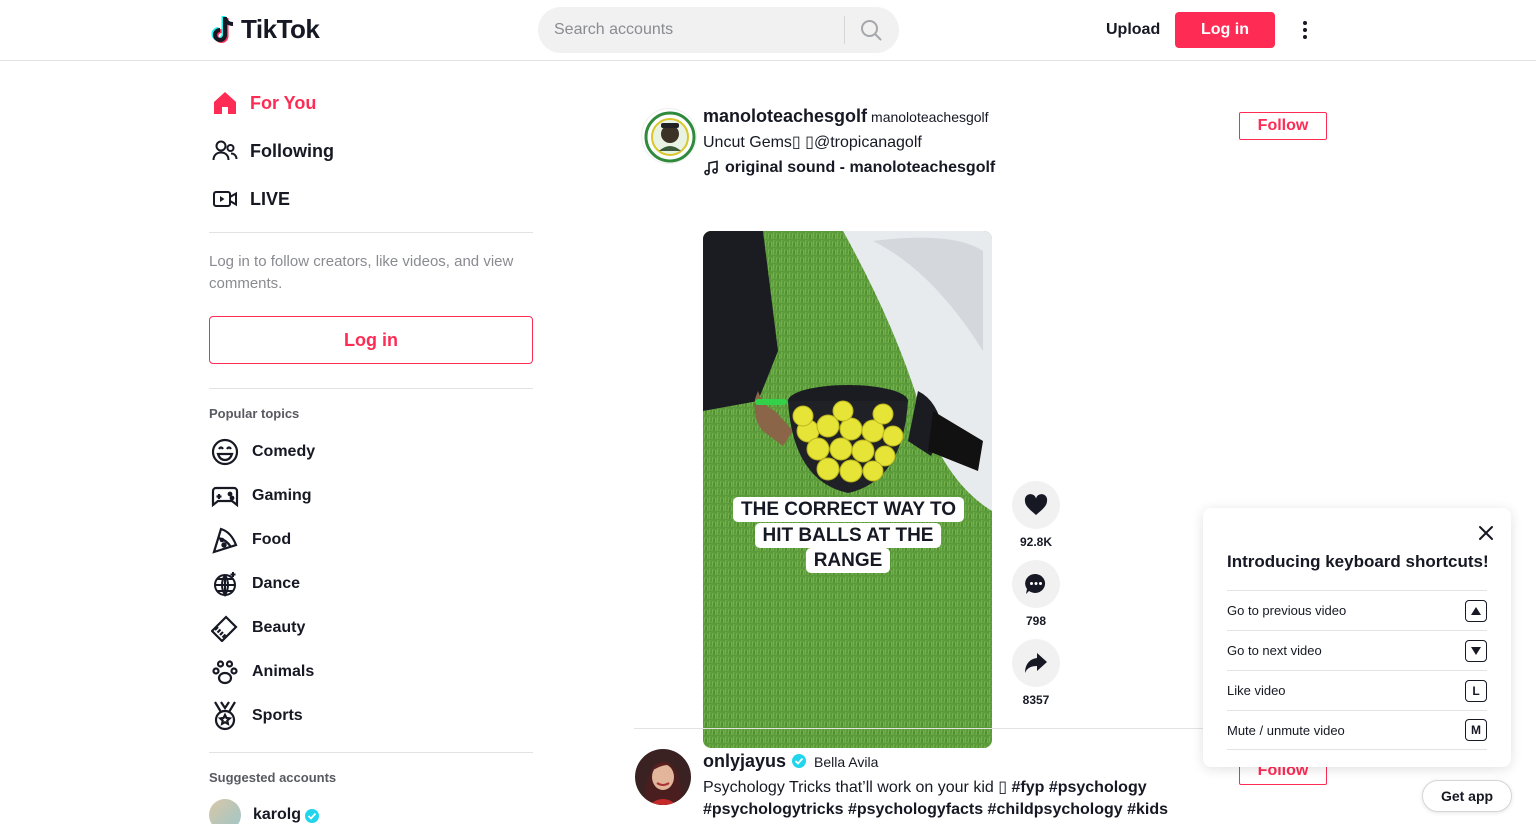  Describe the element at coordinates (371, 151) in the screenshot. I see `nav-item-following: Following` at that location.